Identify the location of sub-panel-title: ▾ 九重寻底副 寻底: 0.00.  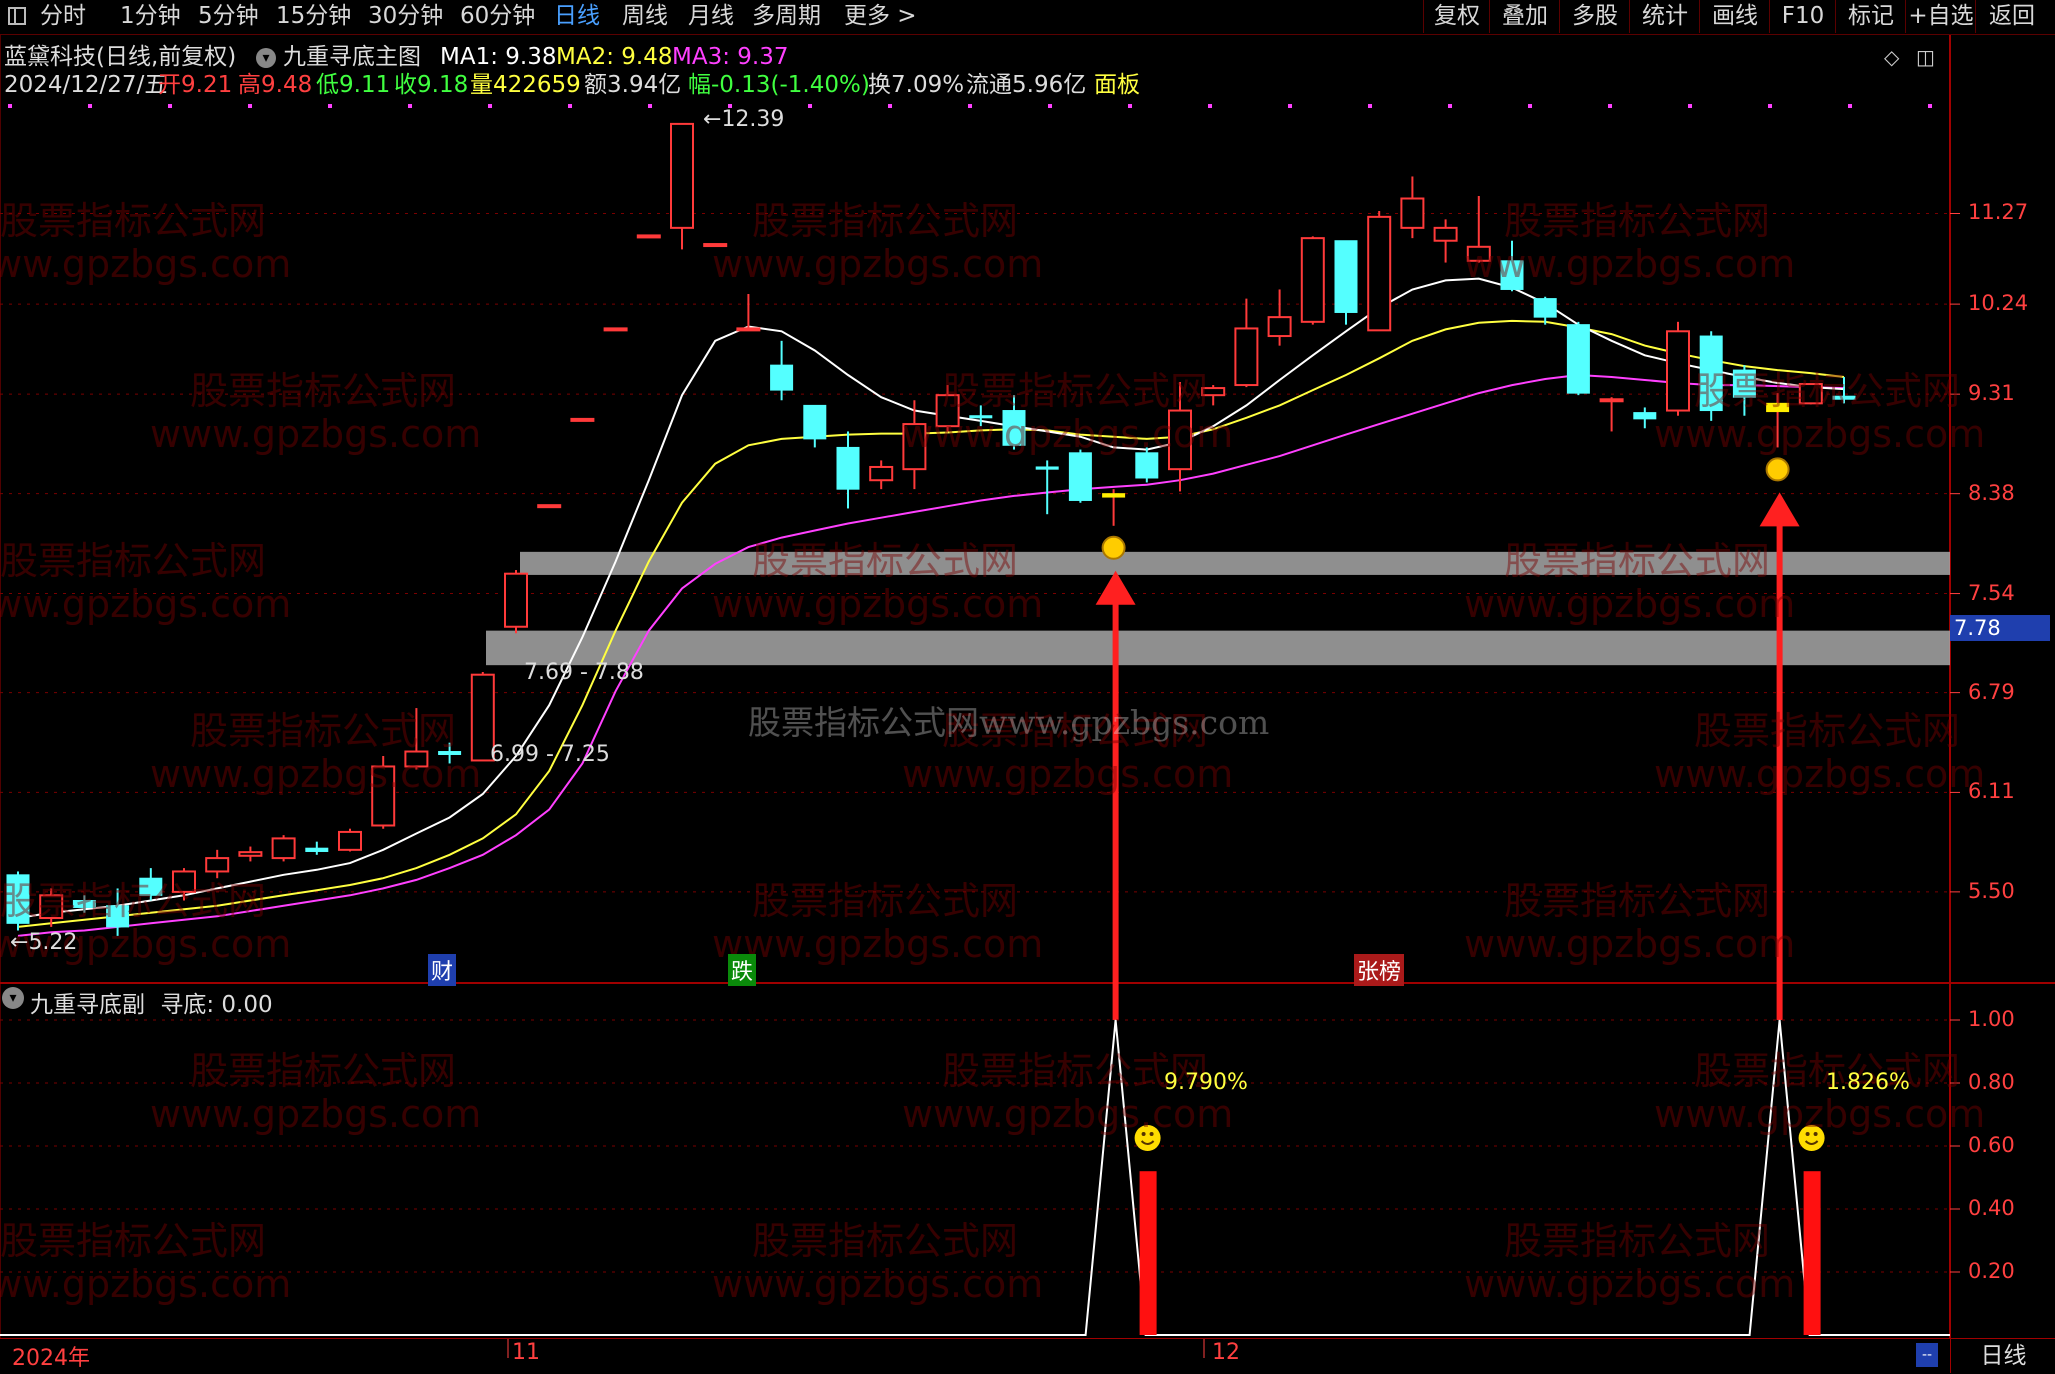
(137, 1002).